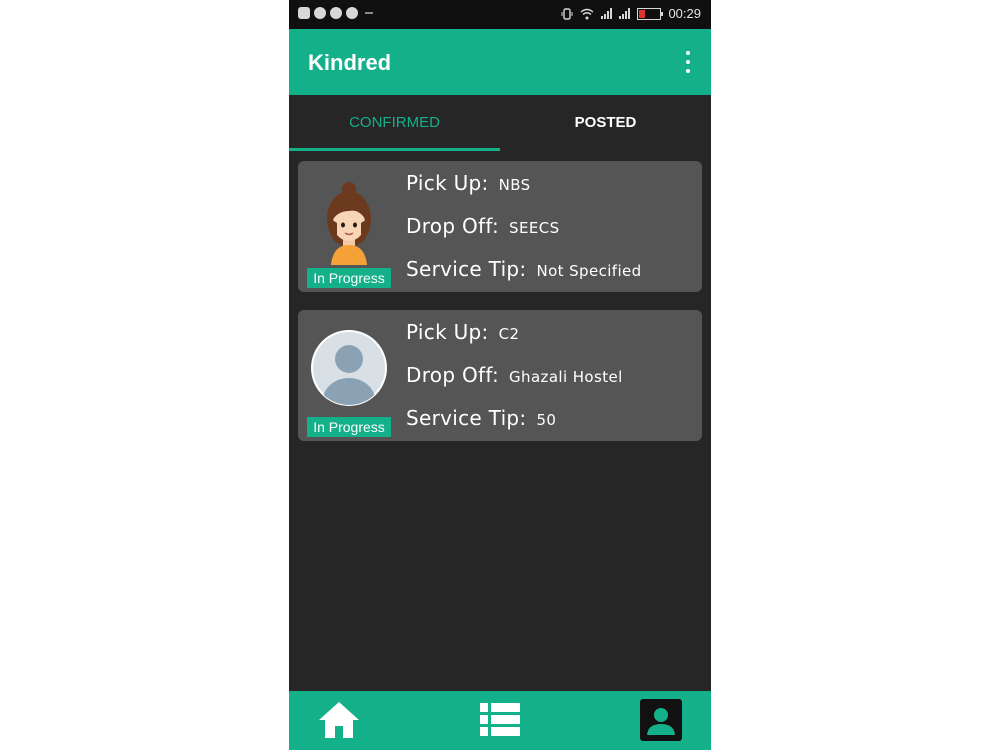  I want to click on tip-row: Service Tip: 50, so click(481, 419).